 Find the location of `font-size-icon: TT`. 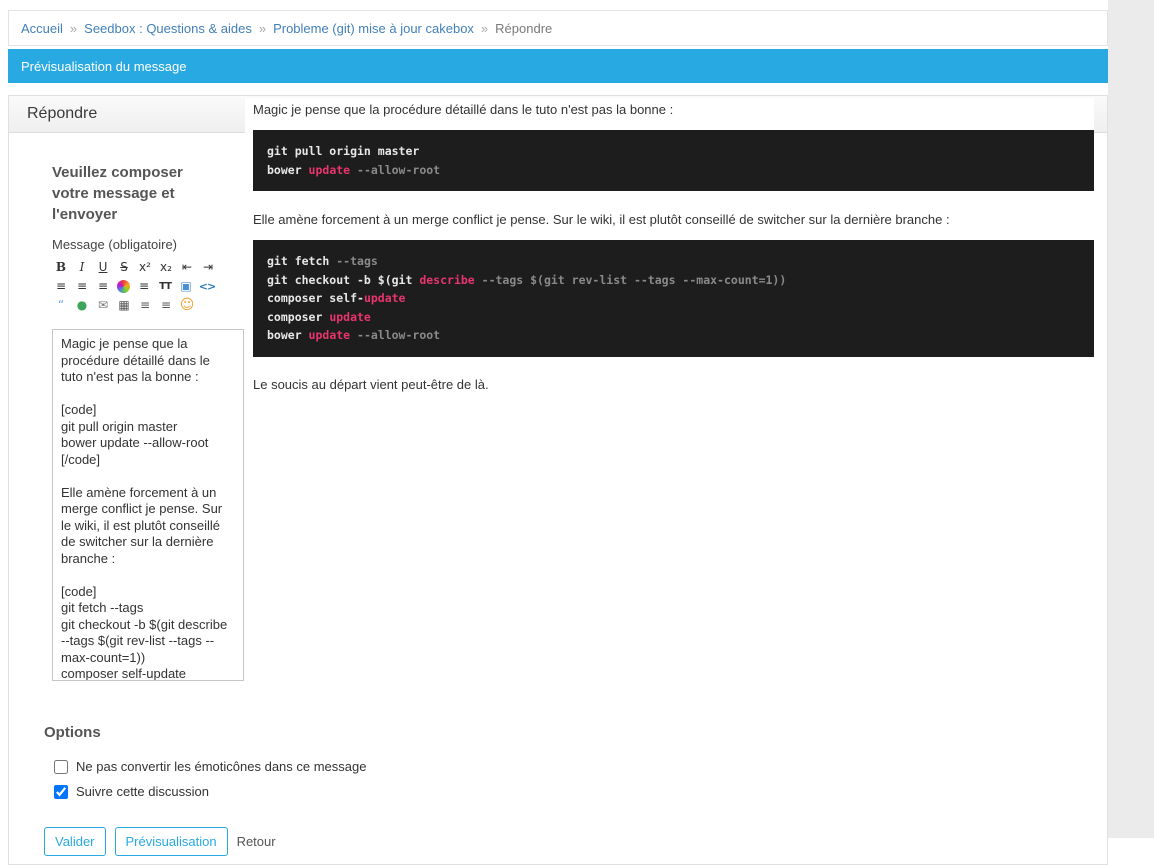

font-size-icon: TT is located at coordinates (165, 286).